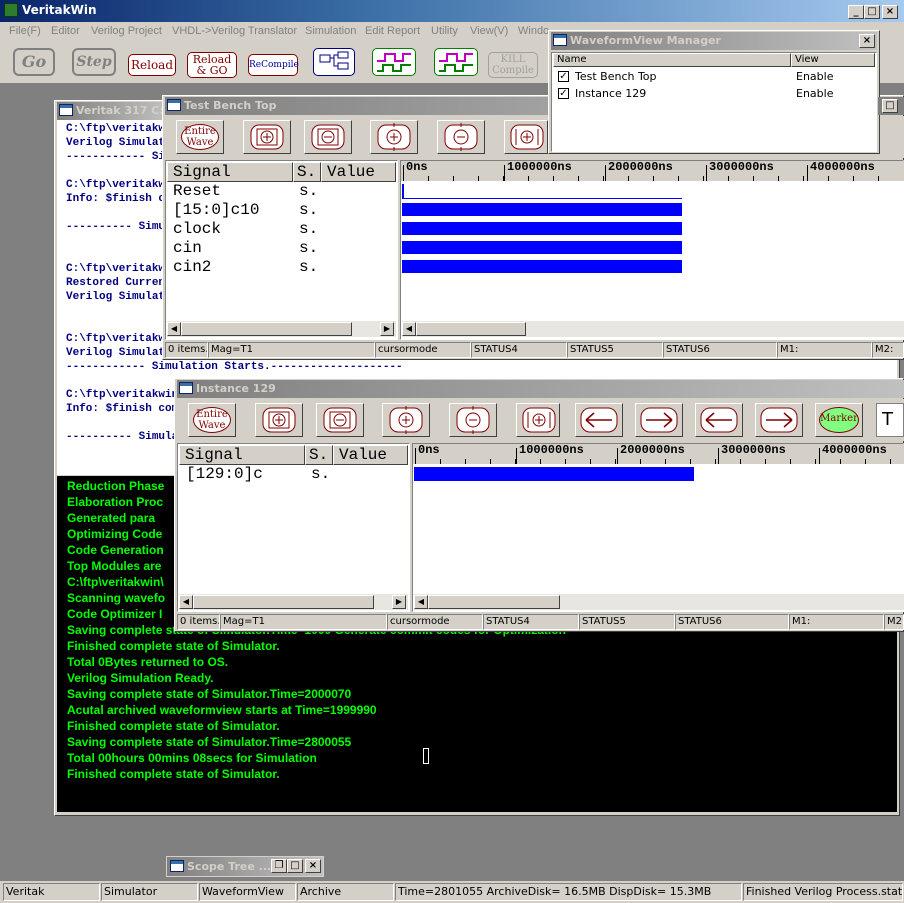 This screenshot has width=904, height=903. I want to click on waveform-icon, so click(456, 62).